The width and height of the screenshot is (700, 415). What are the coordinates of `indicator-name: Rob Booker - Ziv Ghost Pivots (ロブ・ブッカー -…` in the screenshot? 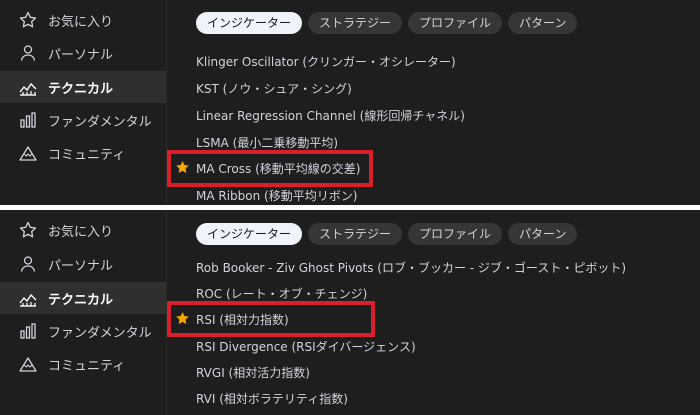 It's located at (411, 267).